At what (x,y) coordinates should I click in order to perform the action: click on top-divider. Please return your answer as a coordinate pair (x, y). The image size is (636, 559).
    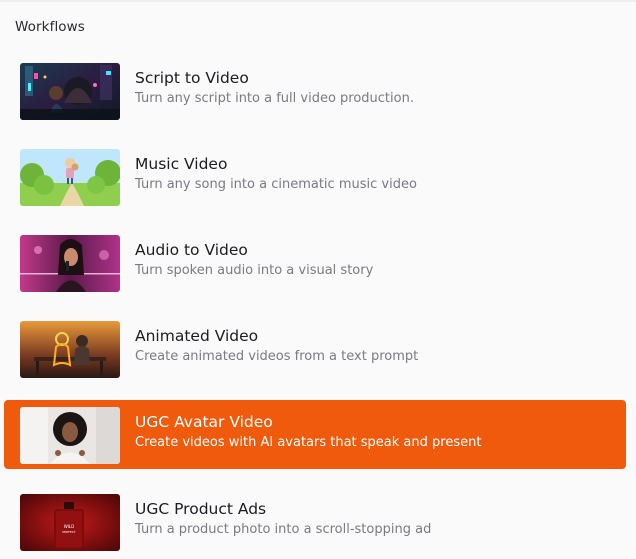
    Looking at the image, I should click on (318, 1).